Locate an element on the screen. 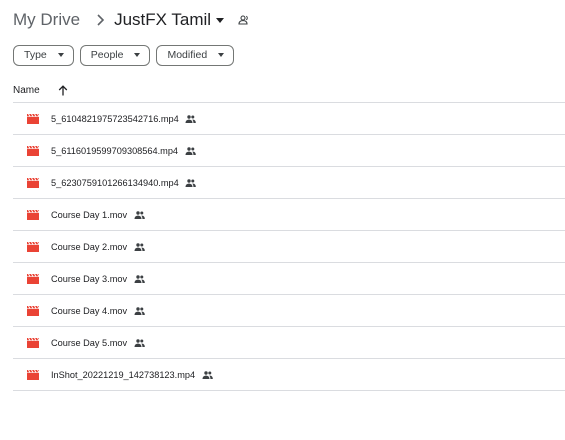 Image resolution: width=565 pixels, height=440 pixels. file-row: InShot_20221219_142738123.mp4 is located at coordinates (289, 375).